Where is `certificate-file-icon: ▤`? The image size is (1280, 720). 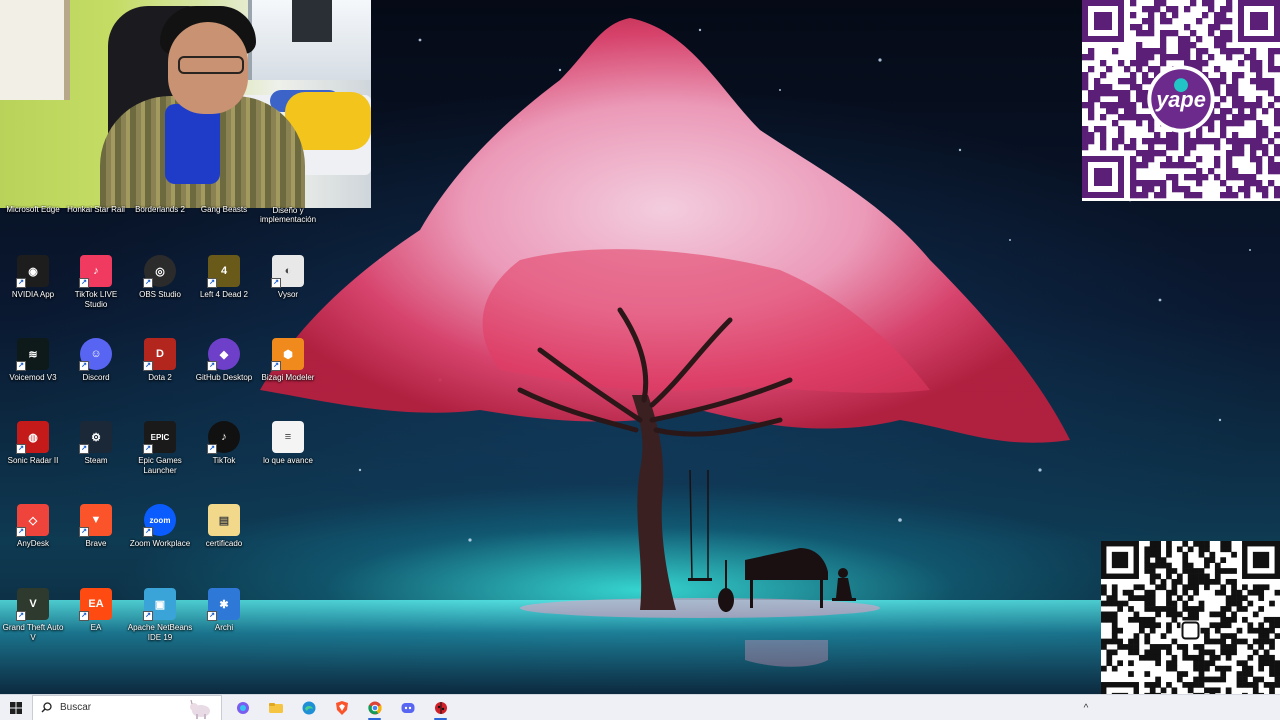 certificate-file-icon: ▤ is located at coordinates (224, 520).